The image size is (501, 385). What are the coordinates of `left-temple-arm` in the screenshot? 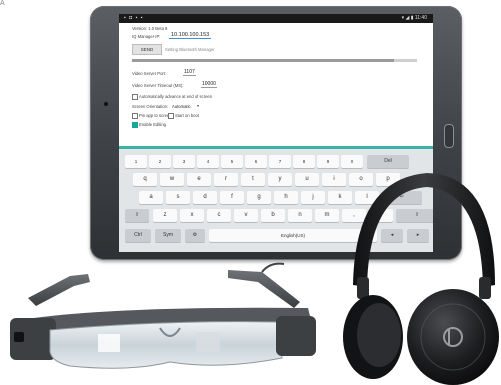 It's located at (59, 290).